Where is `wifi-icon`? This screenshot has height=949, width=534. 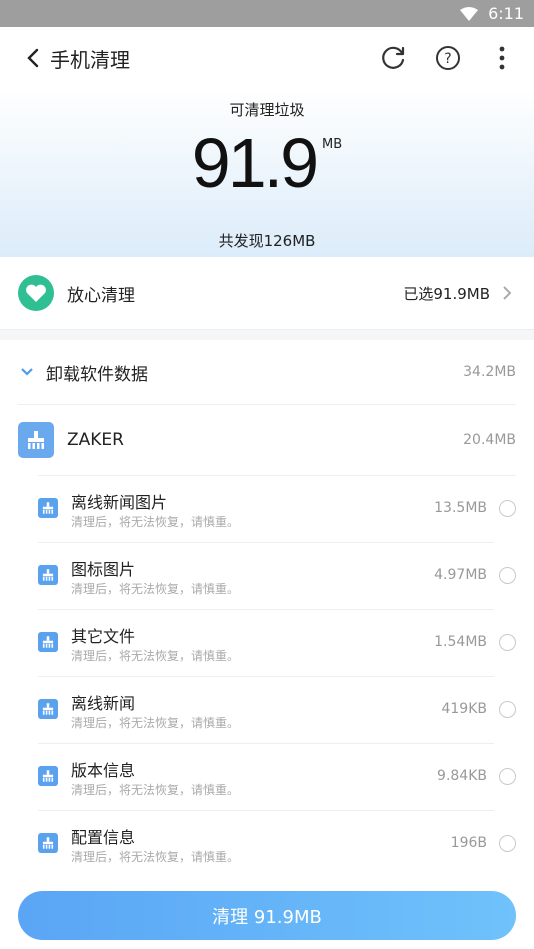
wifi-icon is located at coordinates (469, 13).